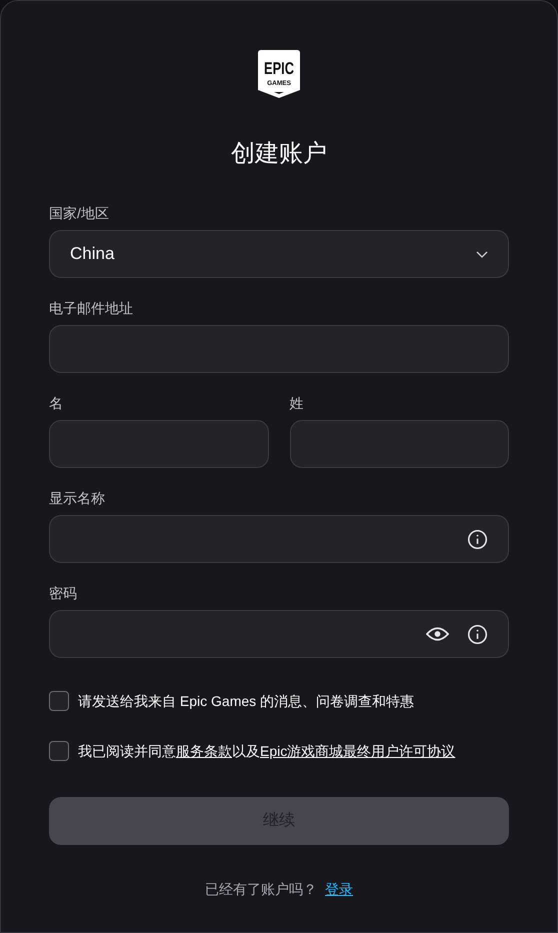  Describe the element at coordinates (56, 403) in the screenshot. I see `field-label: 名` at that location.